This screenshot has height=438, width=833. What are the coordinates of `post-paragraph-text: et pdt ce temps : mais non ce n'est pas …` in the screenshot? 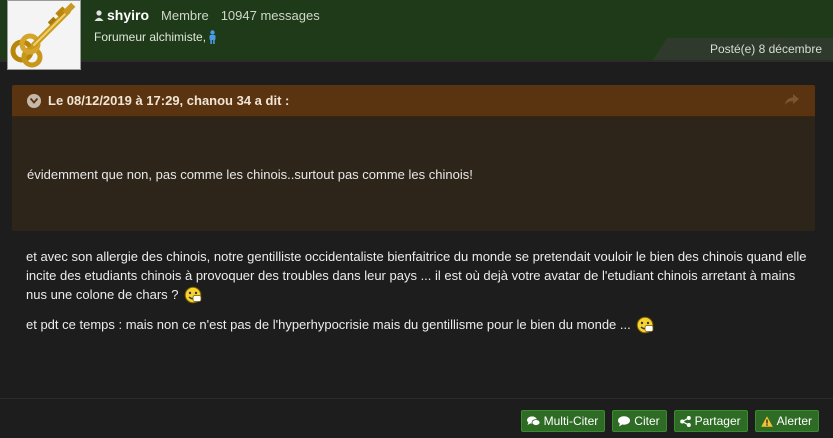 It's located at (328, 324).